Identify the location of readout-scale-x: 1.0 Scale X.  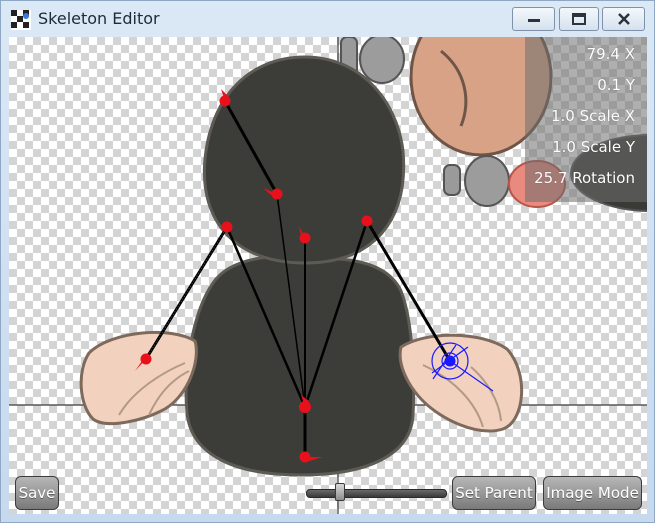
(592, 116).